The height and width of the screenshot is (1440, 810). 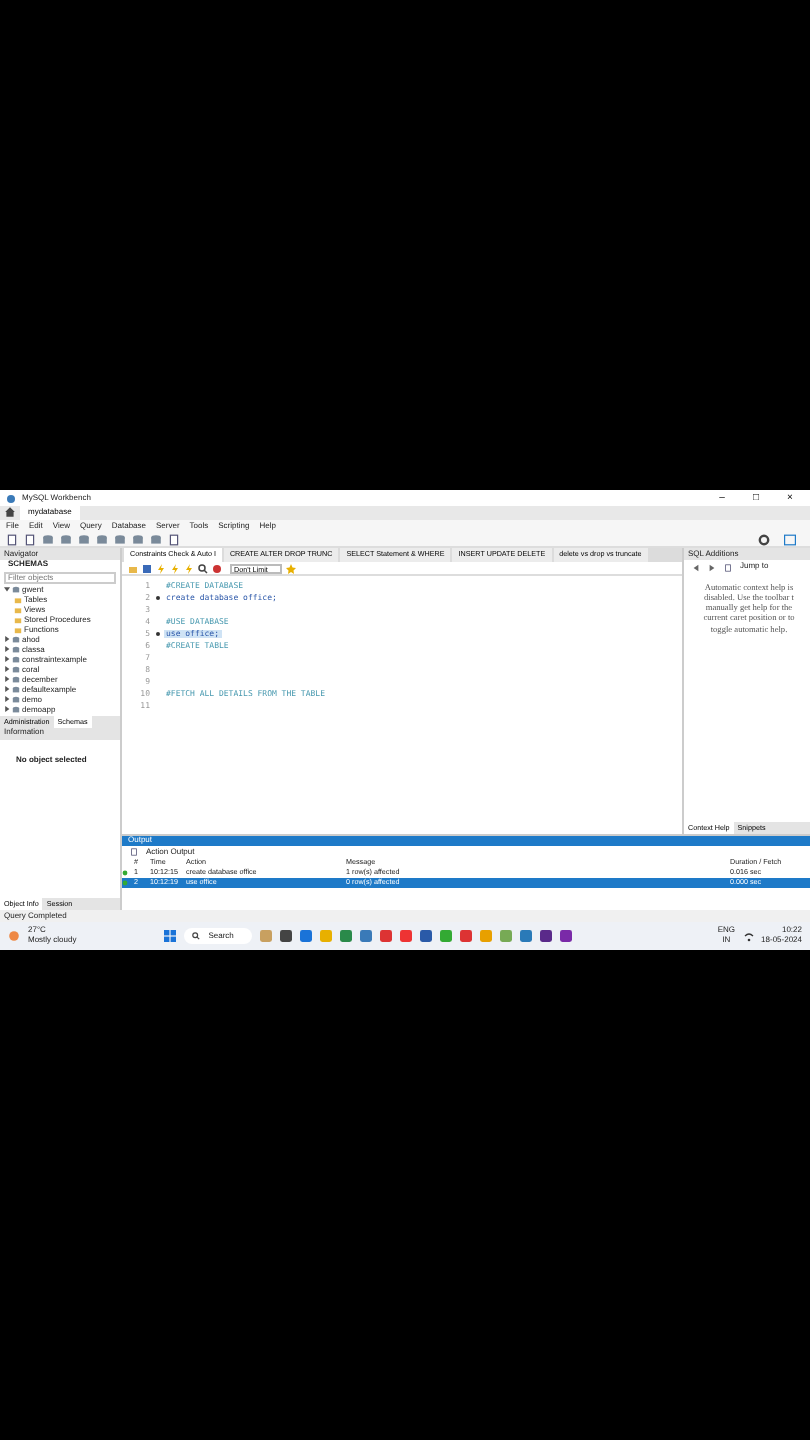 I want to click on stop-icon, so click(x=217, y=568).